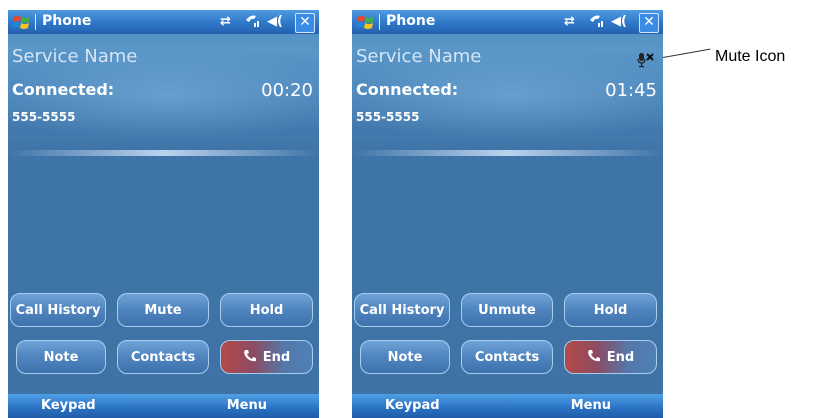  I want to click on callout-leader-line, so click(686, 53).